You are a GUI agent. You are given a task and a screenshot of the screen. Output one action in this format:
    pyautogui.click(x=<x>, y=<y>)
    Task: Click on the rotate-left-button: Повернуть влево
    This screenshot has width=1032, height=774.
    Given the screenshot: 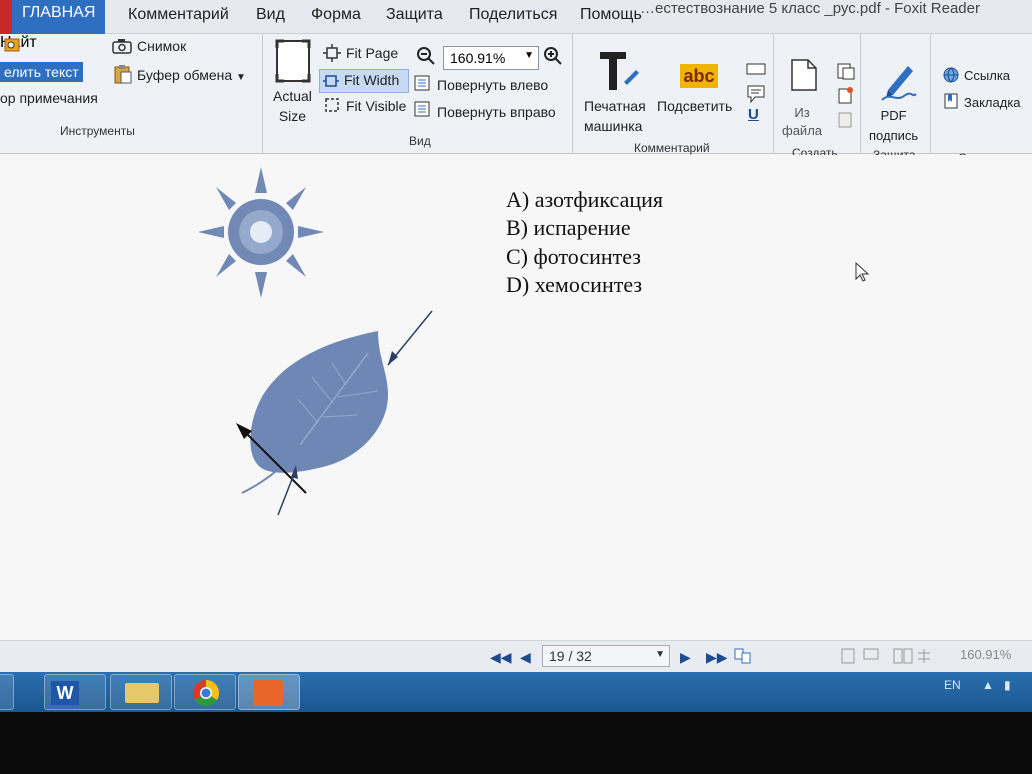 What is the action you would take?
    pyautogui.click(x=492, y=85)
    